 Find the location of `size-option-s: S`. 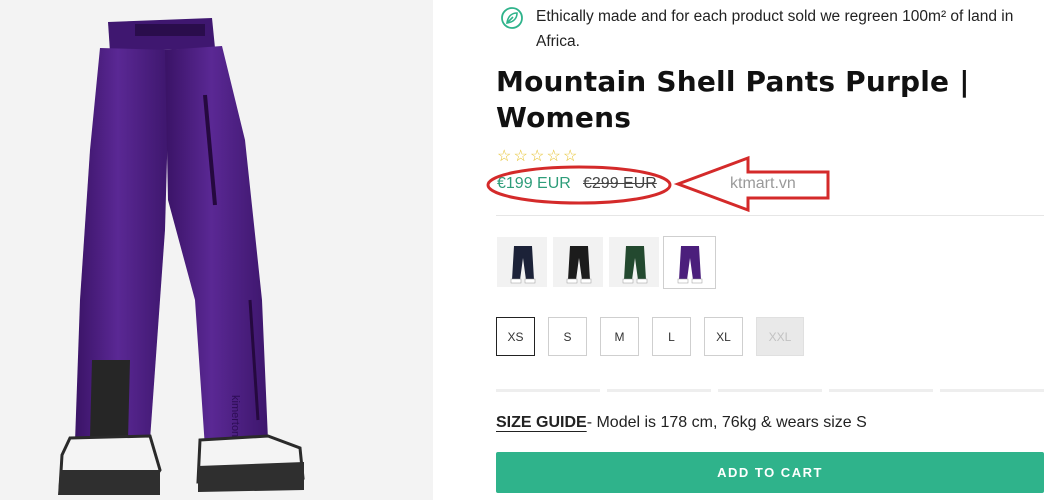

size-option-s: S is located at coordinates (567, 336).